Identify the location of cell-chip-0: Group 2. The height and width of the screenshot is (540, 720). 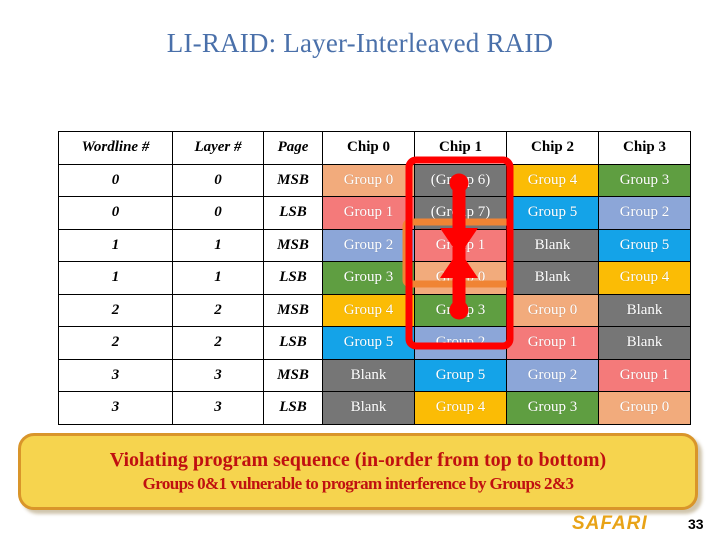
(368, 245).